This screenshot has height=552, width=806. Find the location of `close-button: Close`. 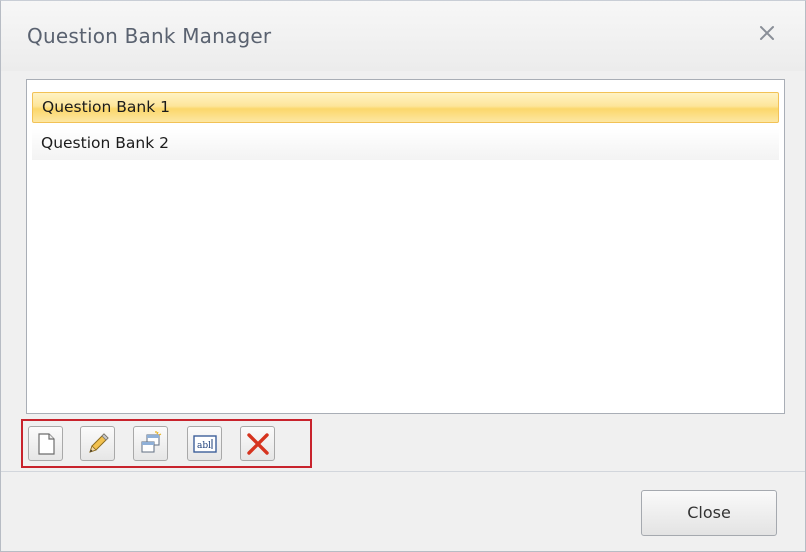

close-button: Close is located at coordinates (709, 513).